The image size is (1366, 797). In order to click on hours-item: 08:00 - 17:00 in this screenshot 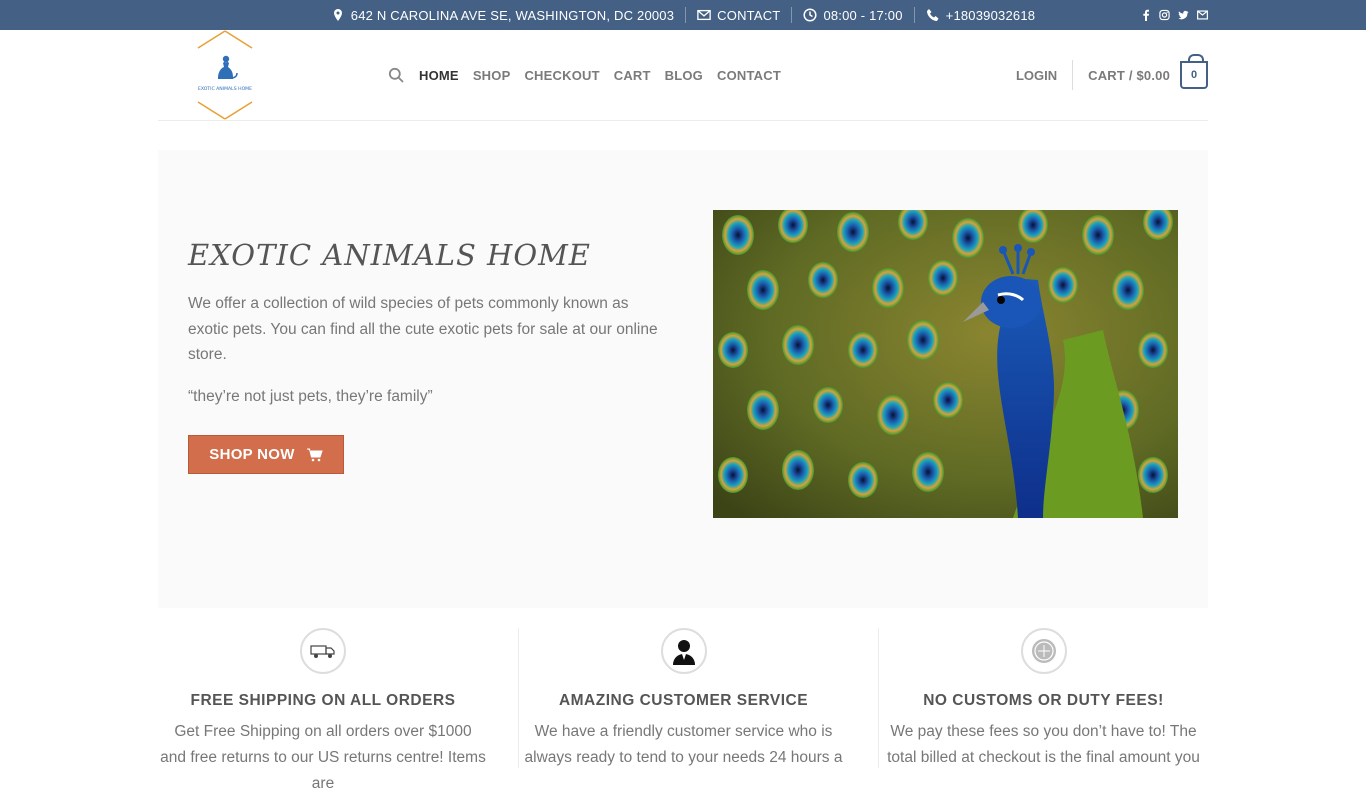, I will do `click(852, 15)`.